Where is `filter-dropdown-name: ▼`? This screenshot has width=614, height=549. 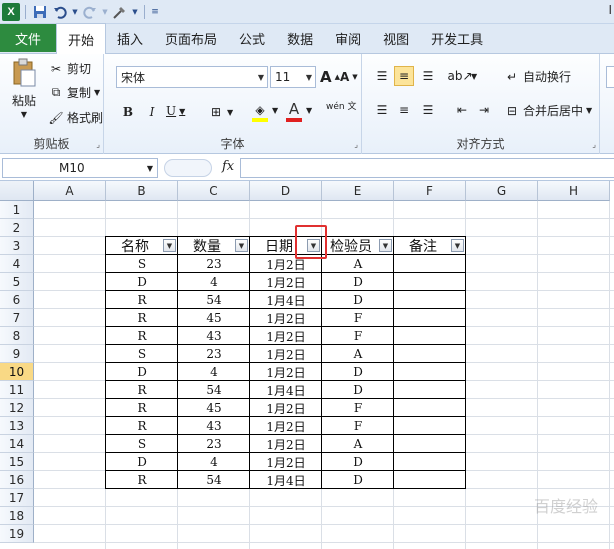
filter-dropdown-name: ▼ is located at coordinates (169, 245).